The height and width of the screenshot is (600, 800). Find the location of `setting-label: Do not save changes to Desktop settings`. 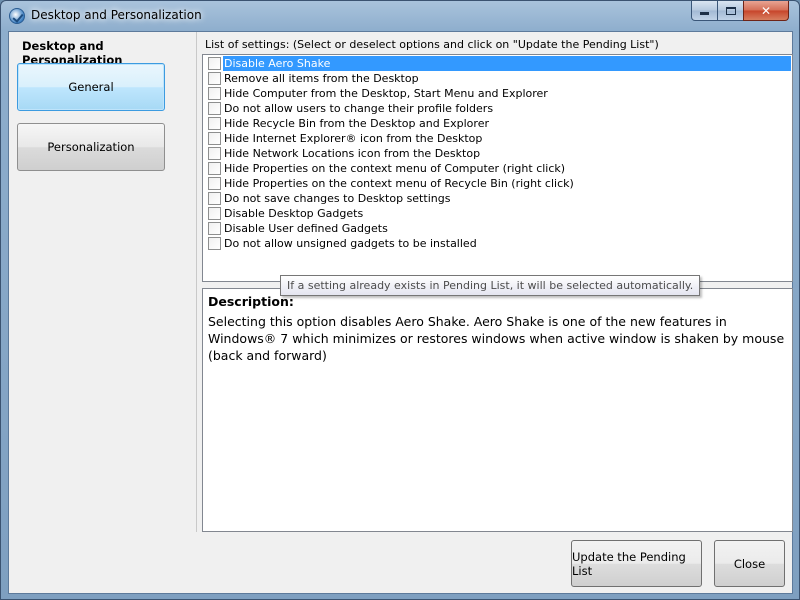

setting-label: Do not save changes to Desktop settings is located at coordinates (337, 198).